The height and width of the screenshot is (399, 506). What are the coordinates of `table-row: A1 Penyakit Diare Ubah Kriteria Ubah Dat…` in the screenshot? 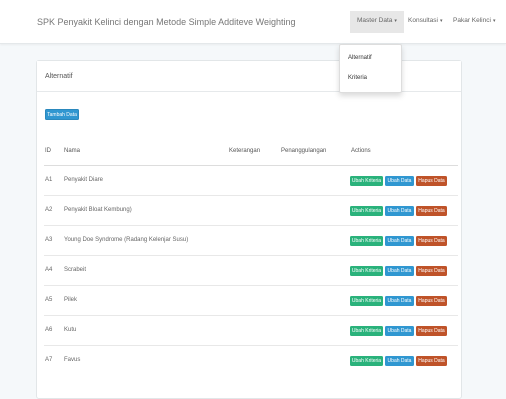 It's located at (251, 181).